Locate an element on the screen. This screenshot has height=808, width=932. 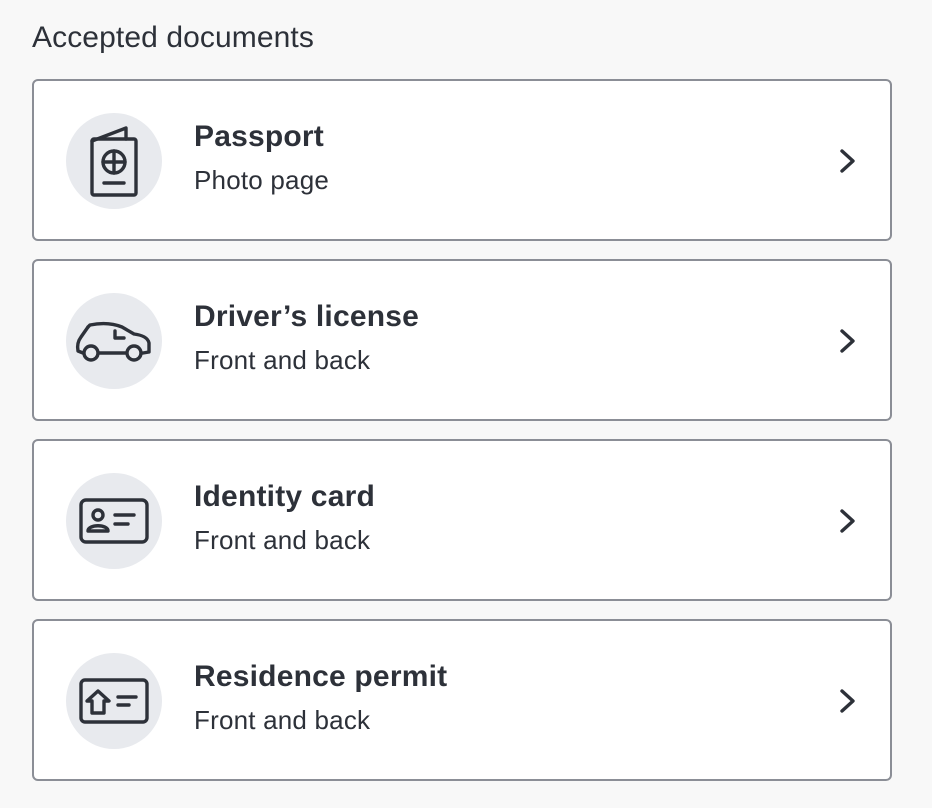
document-title: Identity card is located at coordinates (284, 496).